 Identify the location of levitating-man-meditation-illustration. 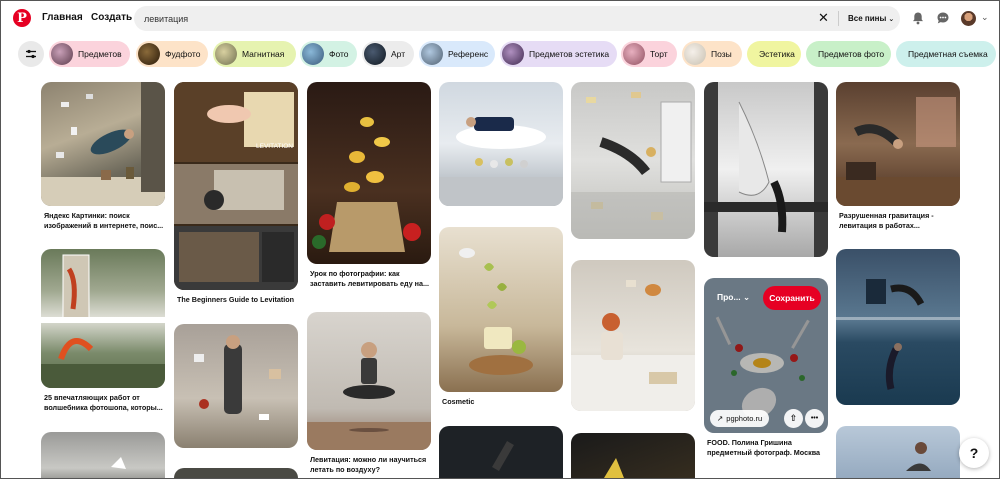
(369, 396).